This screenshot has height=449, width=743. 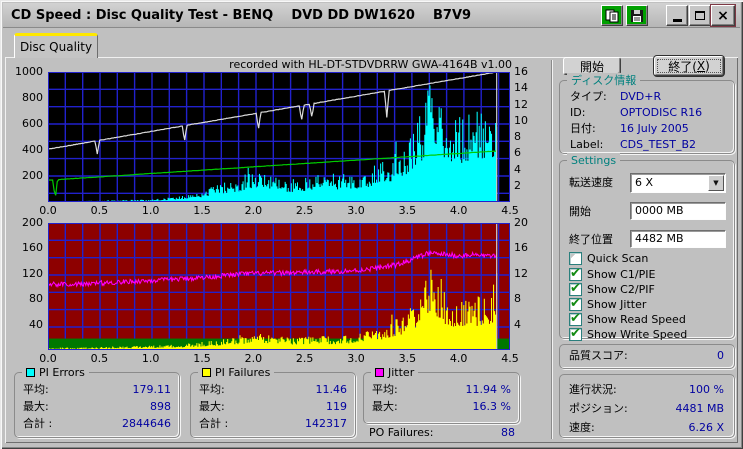 What do you see at coordinates (27, 283) in the screenshot?
I see `pi-failures-left-axis: 40 80 120 160 200` at bounding box center [27, 283].